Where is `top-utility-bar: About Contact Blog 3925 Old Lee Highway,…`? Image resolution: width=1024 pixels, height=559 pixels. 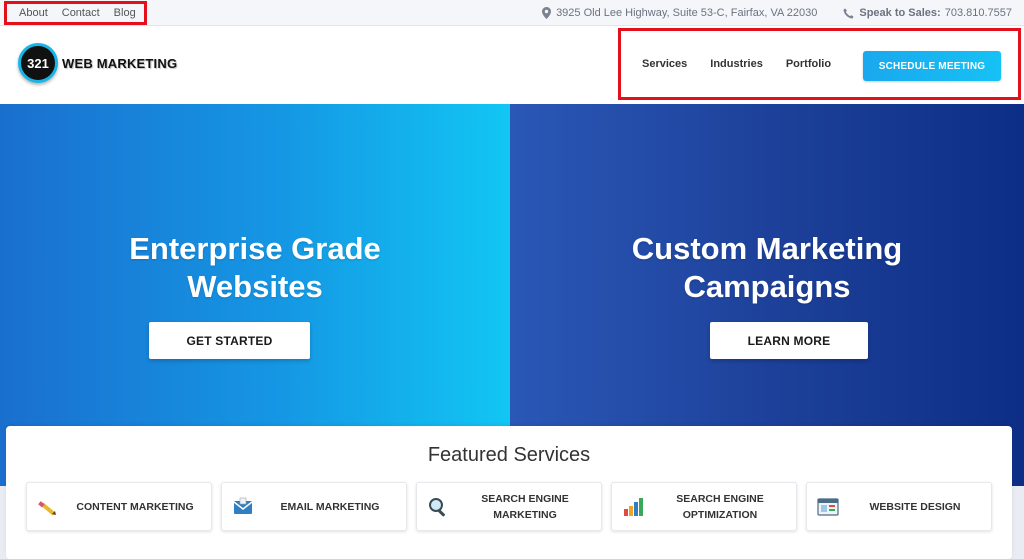
top-utility-bar: About Contact Blog 3925 Old Lee Highway,… is located at coordinates (512, 13).